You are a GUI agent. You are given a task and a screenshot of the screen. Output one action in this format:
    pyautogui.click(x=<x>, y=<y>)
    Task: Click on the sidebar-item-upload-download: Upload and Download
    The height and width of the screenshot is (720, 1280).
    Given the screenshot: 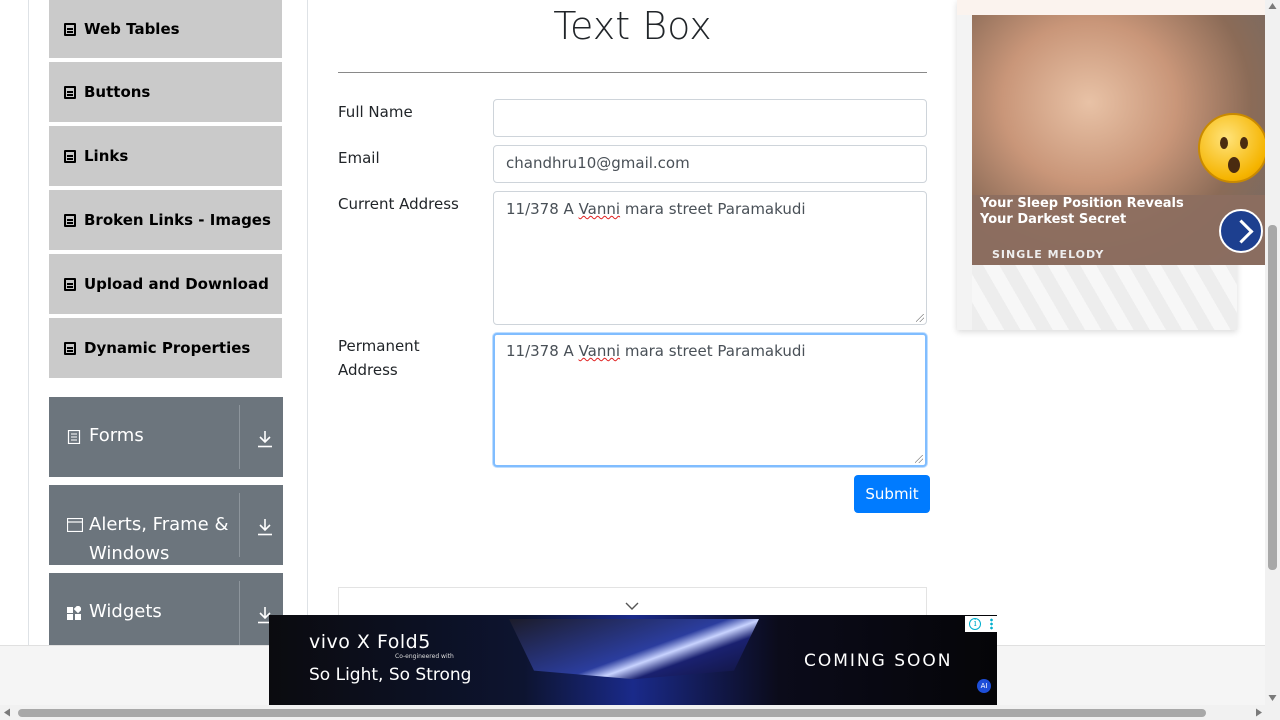 What is the action you would take?
    pyautogui.click(x=165, y=285)
    